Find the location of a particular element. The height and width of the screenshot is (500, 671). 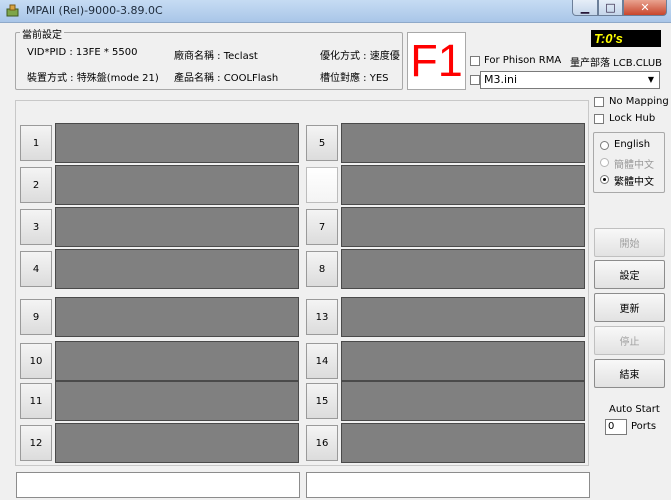

english-label: English is located at coordinates (632, 144).